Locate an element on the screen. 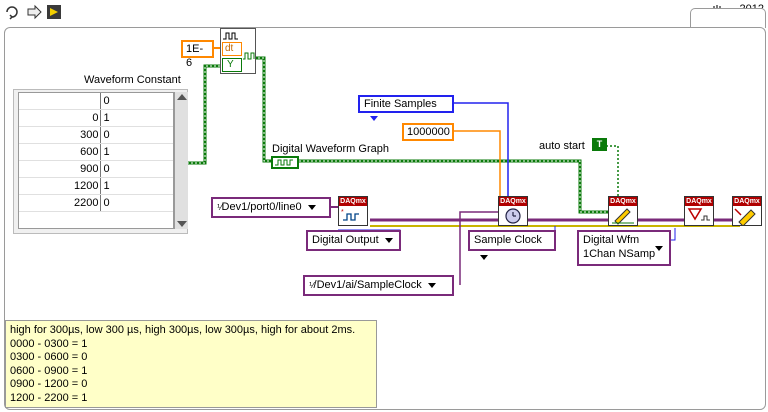 Image resolution: width=768 pixels, height=412 pixels. daqmx-timing-node: DAQmx is located at coordinates (513, 211).